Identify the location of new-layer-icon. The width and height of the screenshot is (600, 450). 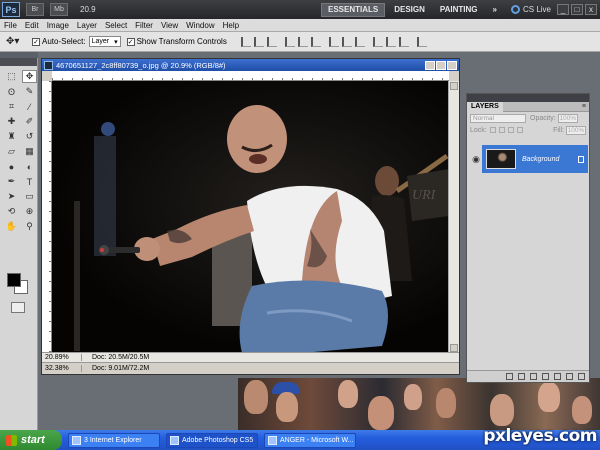
(569, 376).